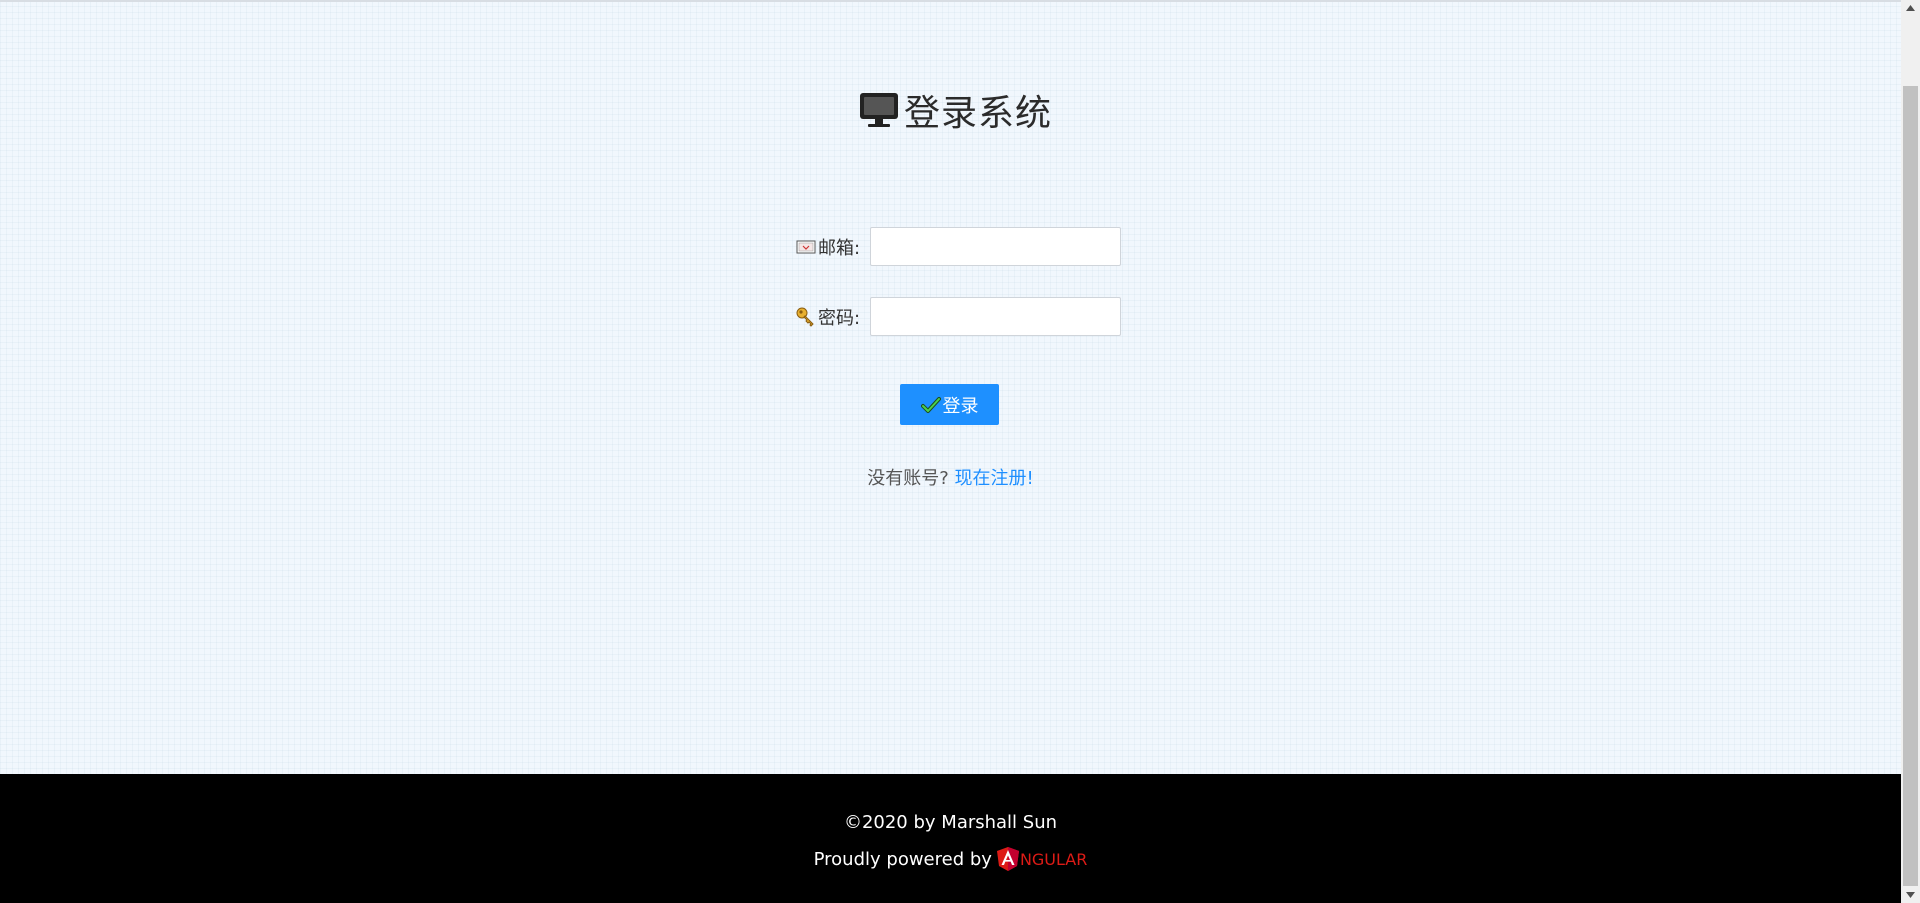  I want to click on password-field, so click(995, 316).